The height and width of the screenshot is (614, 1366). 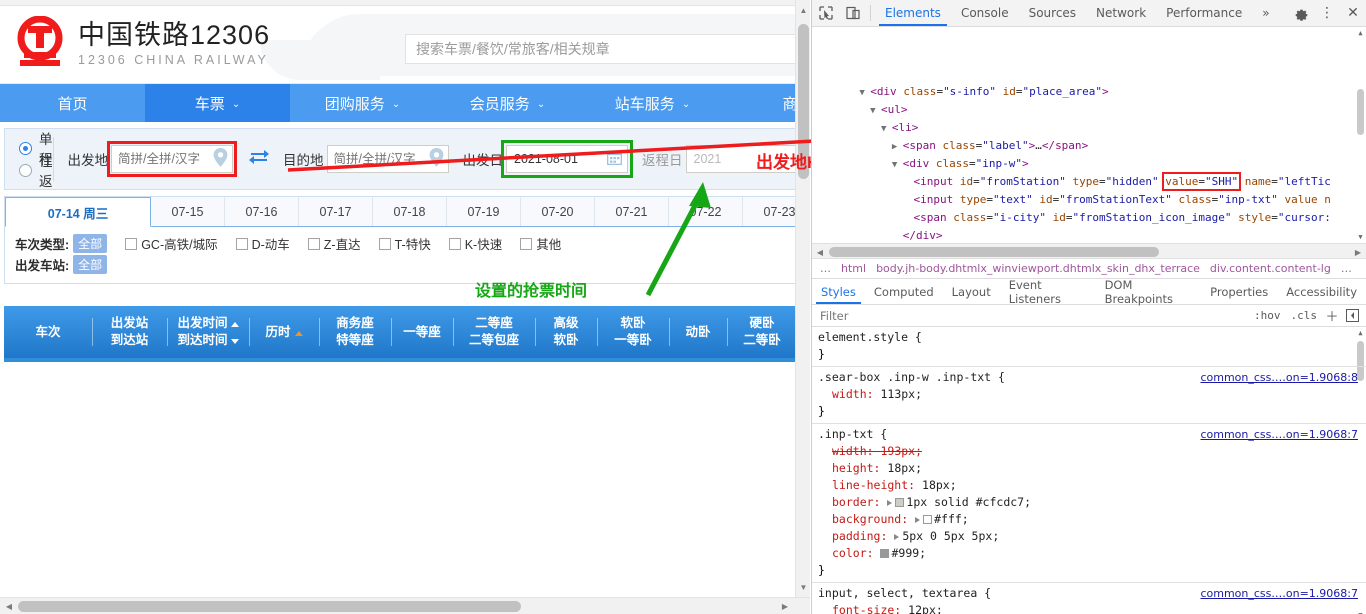 I want to click on scroll-left-icon: ◀, so click(x=9, y=606).